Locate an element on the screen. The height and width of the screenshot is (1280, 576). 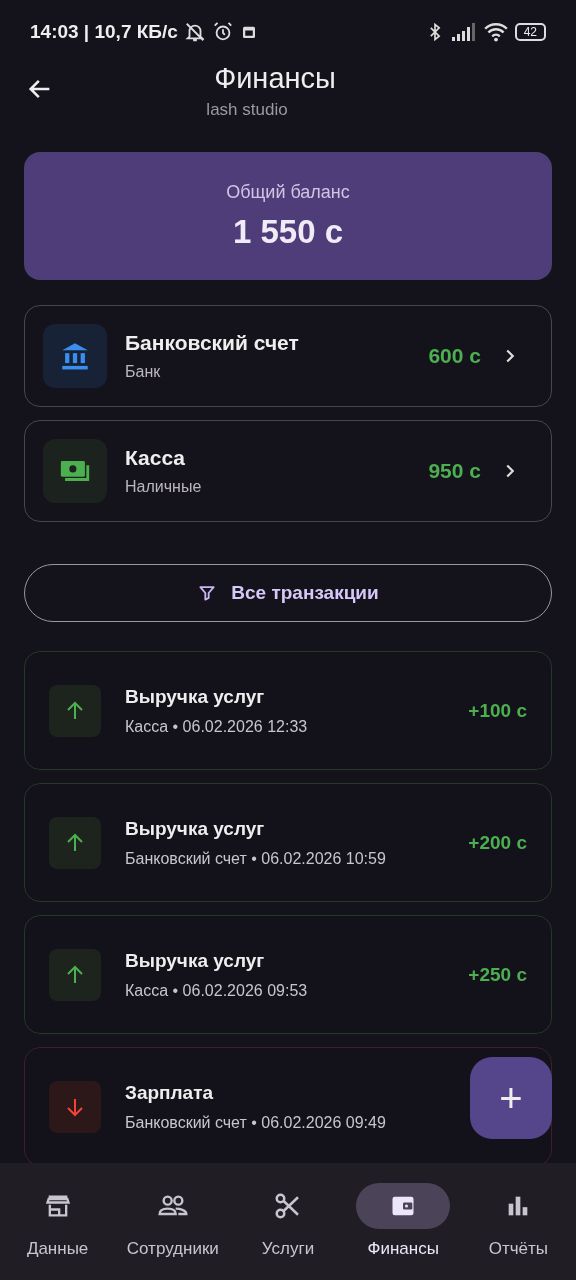
nav-item: Услуги is located at coordinates (288, 1221).